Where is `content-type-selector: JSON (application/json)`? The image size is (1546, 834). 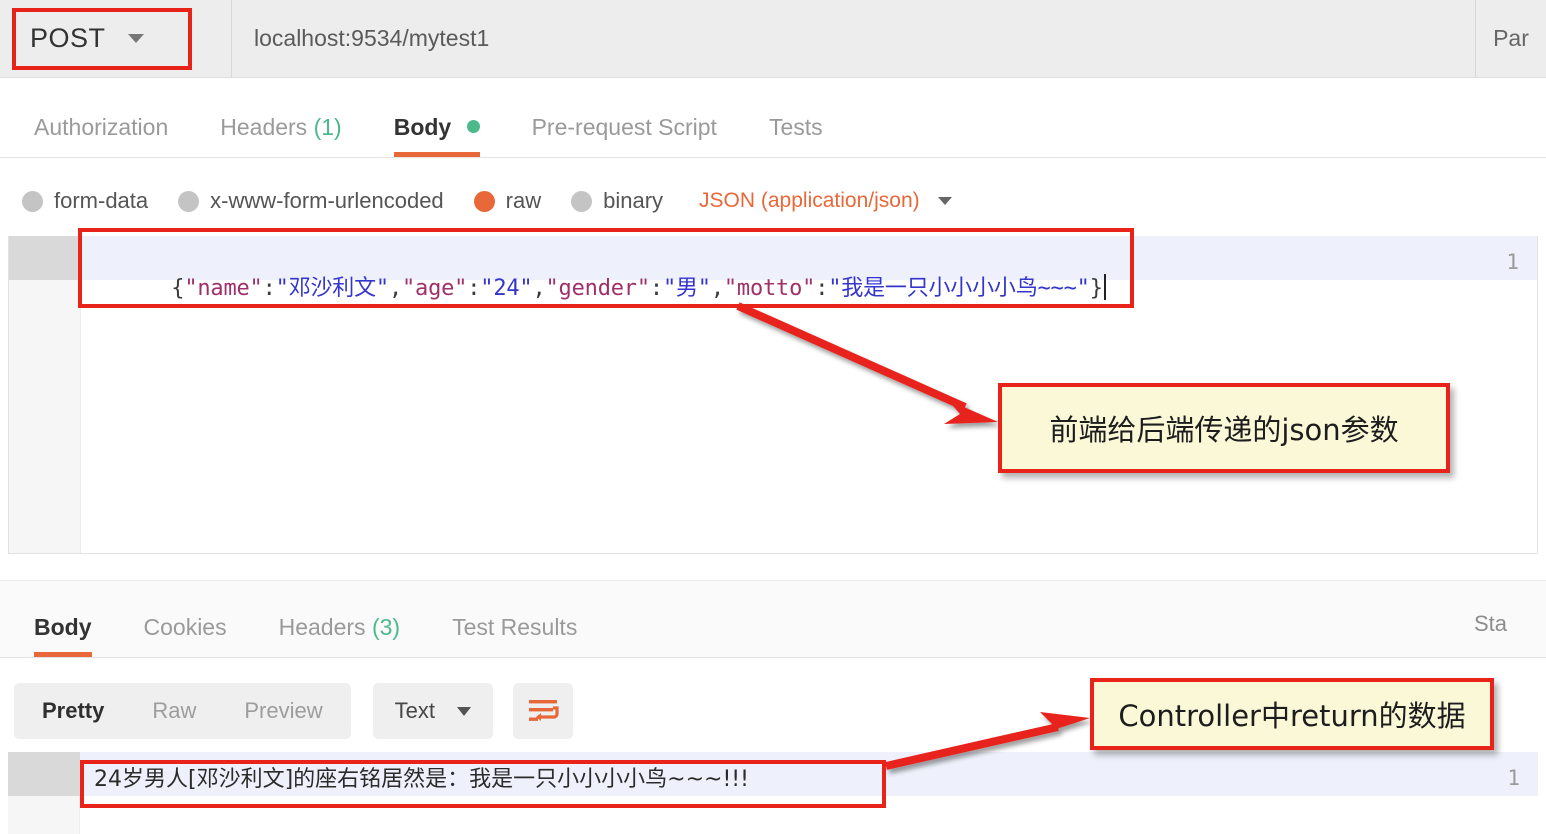
content-type-selector: JSON (application/json) is located at coordinates (825, 201).